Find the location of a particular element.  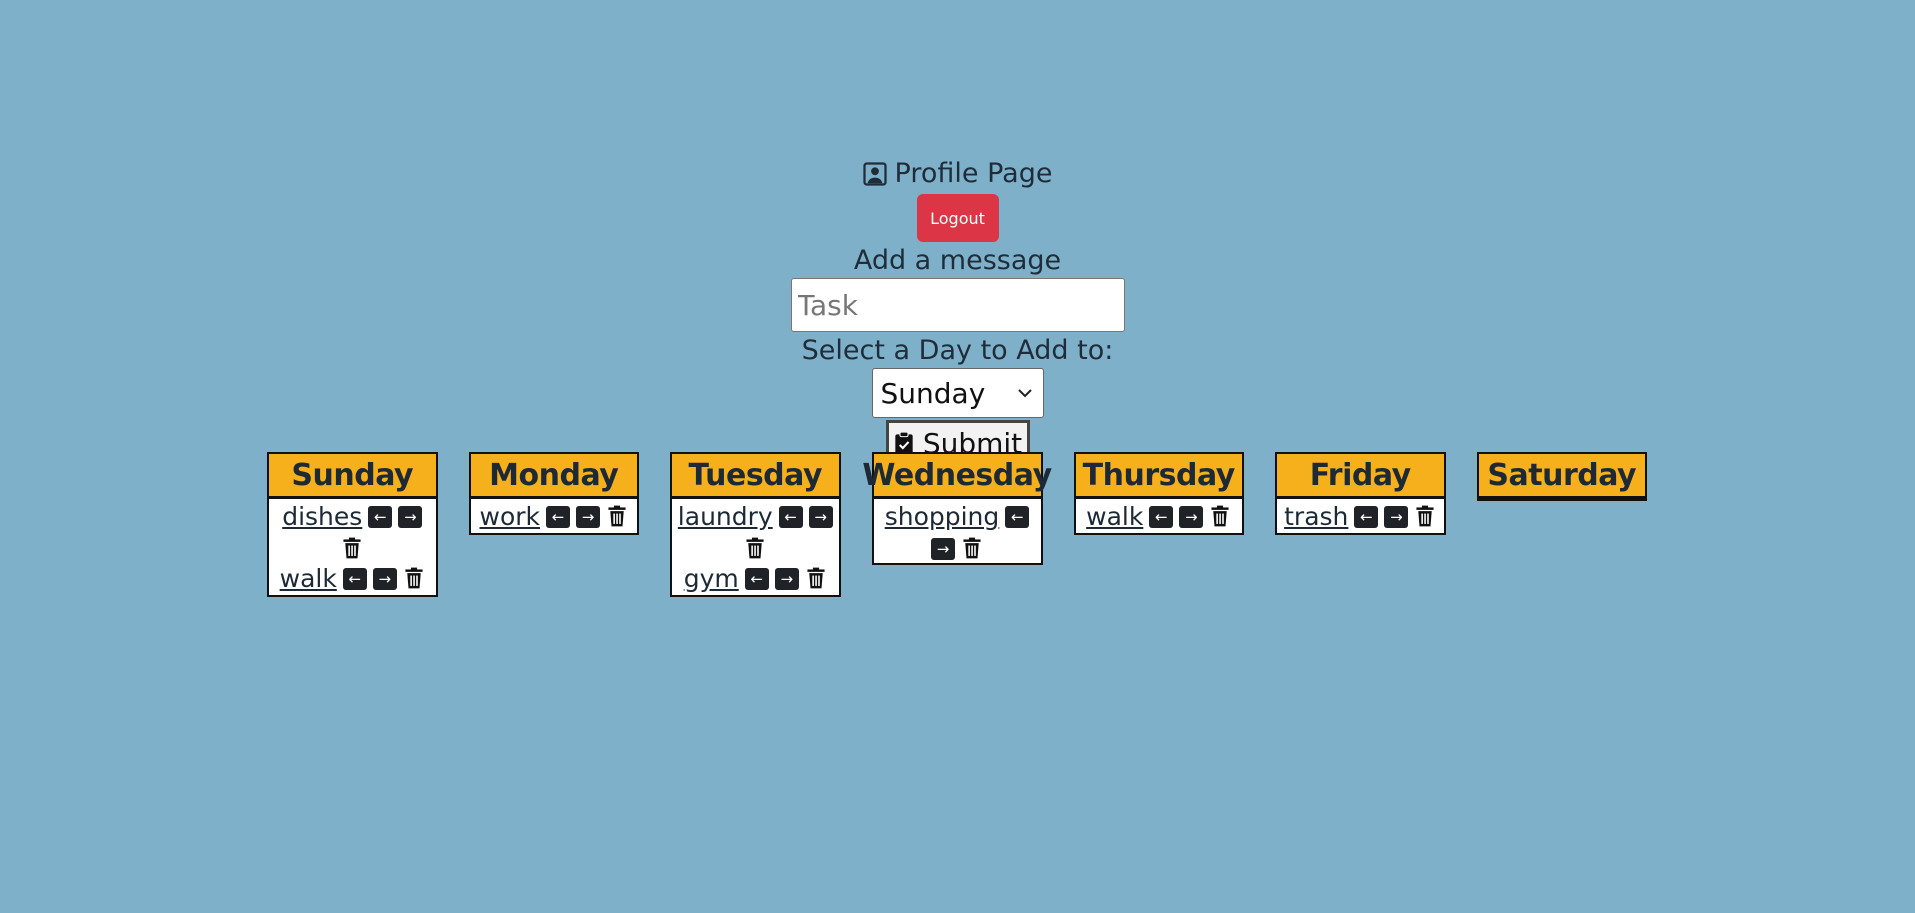

day-header: Sunday is located at coordinates (352, 476).